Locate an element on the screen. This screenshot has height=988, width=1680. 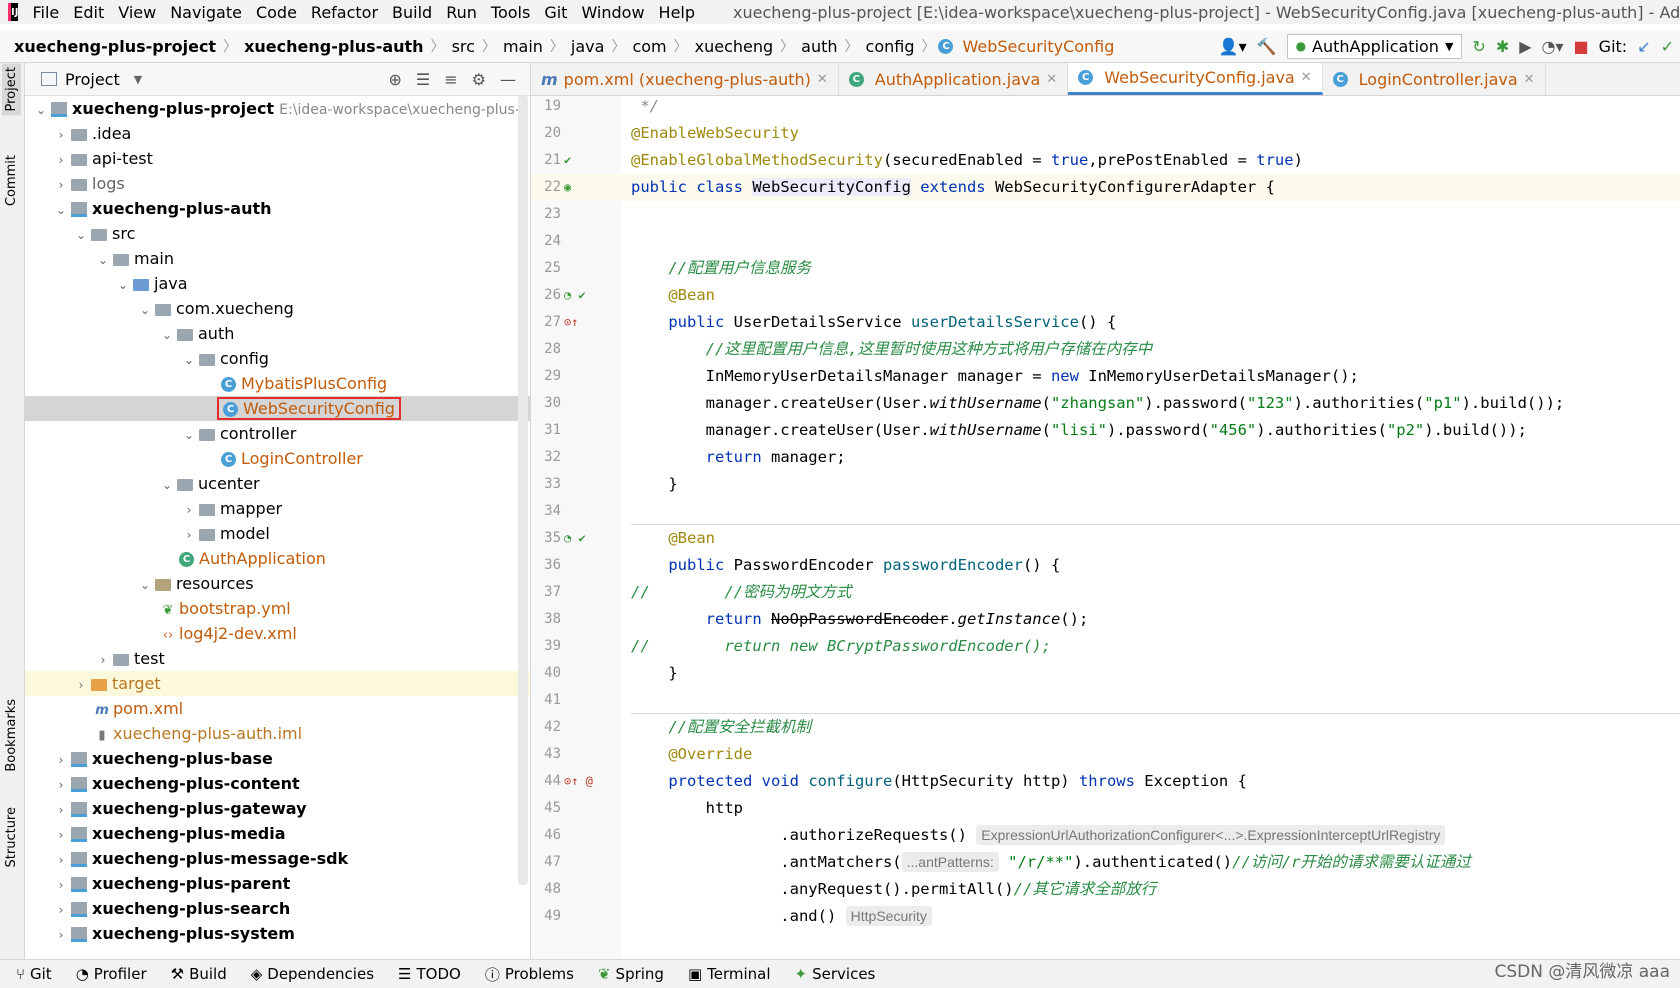
override-gutter-icon: ⊙↑ @ is located at coordinates (584, 781).